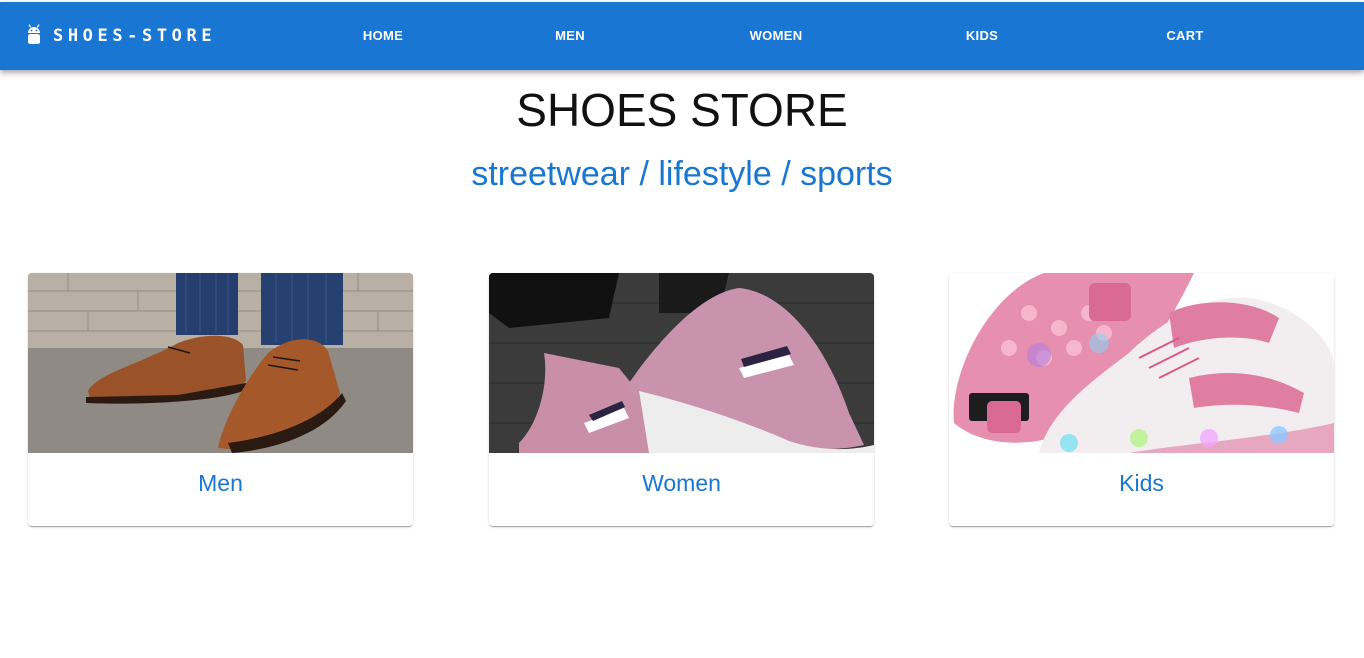 This screenshot has width=1364, height=658. Describe the element at coordinates (1185, 36) in the screenshot. I see `nav-cart: CART` at that location.